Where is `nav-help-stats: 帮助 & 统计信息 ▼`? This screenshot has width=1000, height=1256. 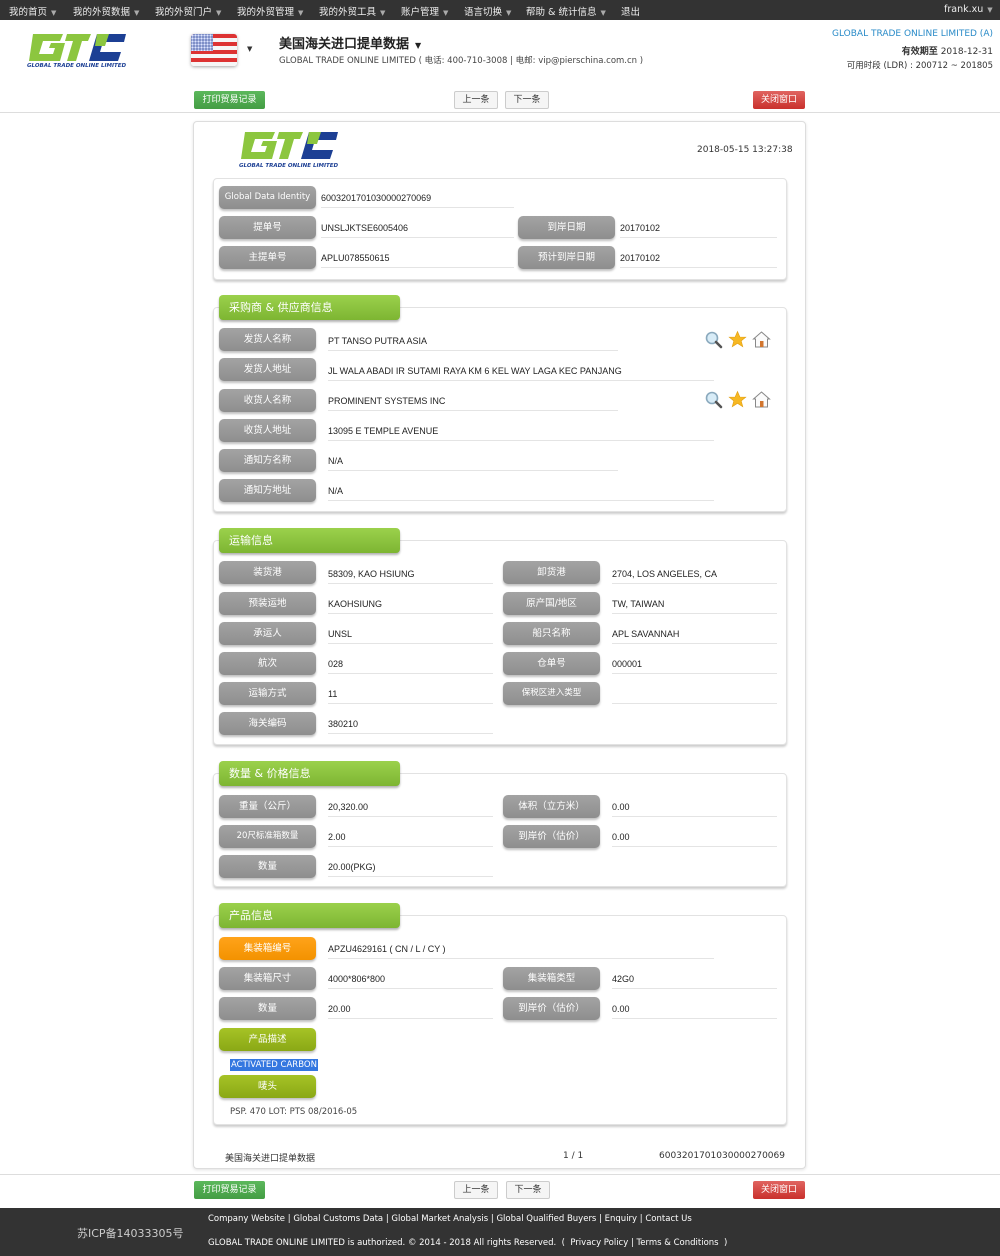
nav-help-stats: 帮助 & 统计信息 ▼ is located at coordinates (566, 11).